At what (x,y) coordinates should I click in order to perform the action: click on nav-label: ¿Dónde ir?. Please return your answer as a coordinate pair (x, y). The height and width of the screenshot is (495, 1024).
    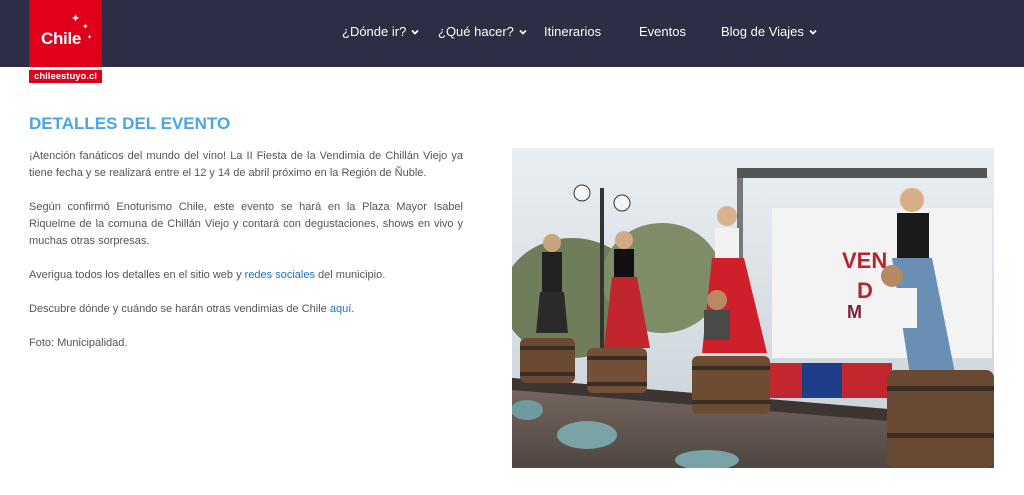
    Looking at the image, I should click on (374, 31).